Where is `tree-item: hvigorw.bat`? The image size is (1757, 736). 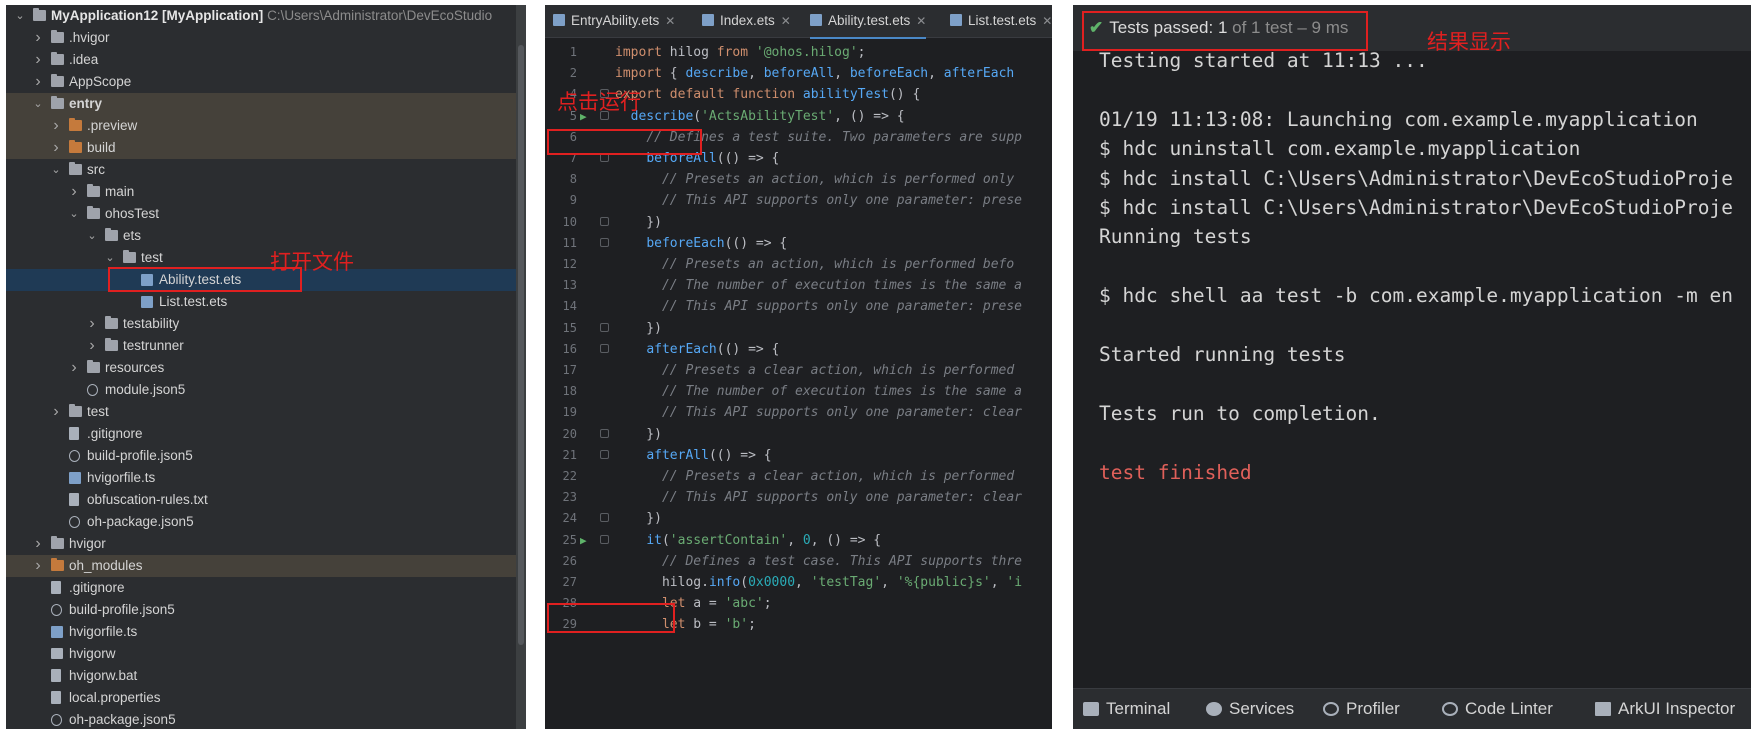
tree-item: hvigorw.bat is located at coordinates (263, 676).